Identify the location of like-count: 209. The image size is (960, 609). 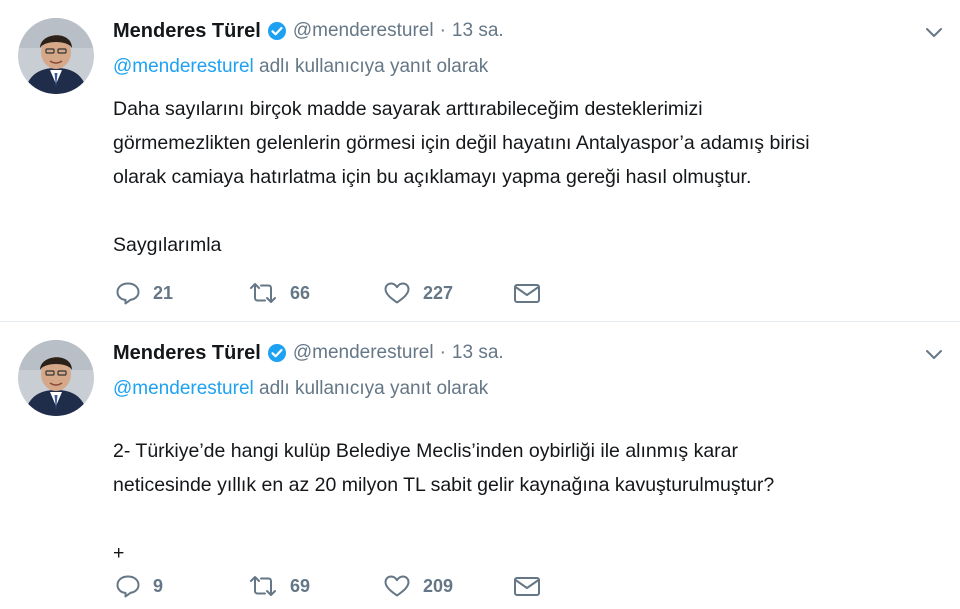
(438, 585).